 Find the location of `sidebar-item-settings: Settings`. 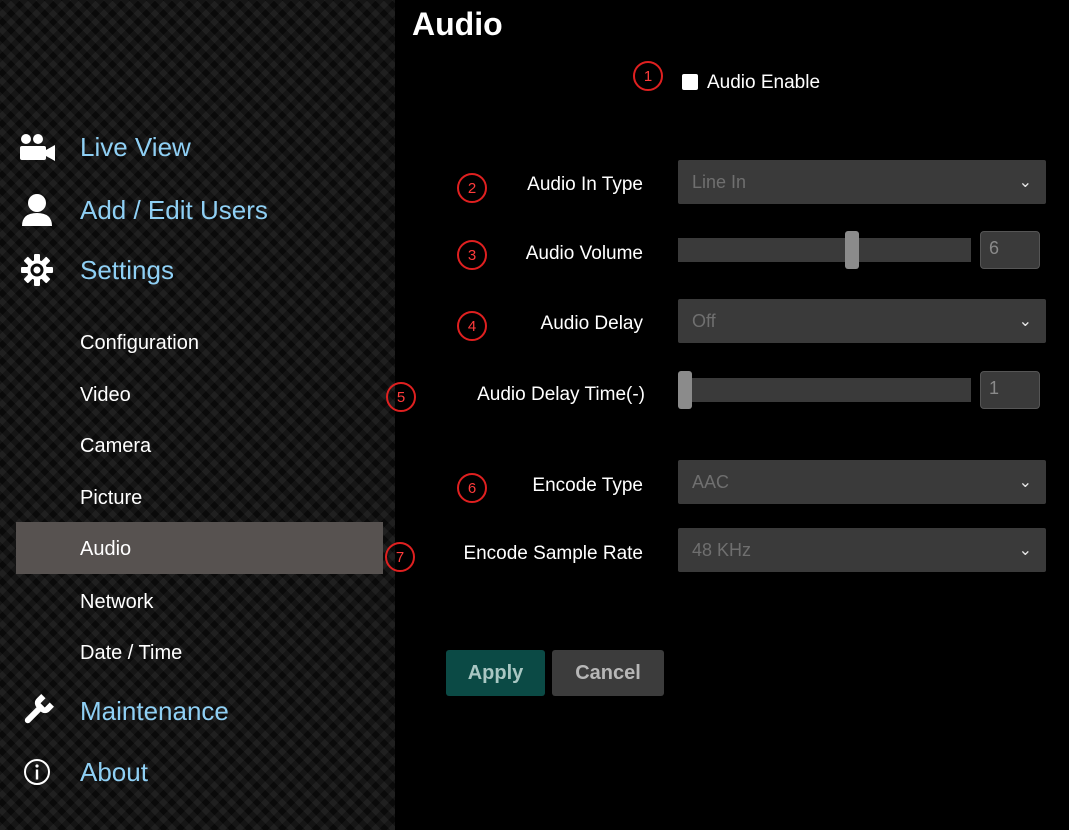

sidebar-item-settings: Settings is located at coordinates (94, 270).